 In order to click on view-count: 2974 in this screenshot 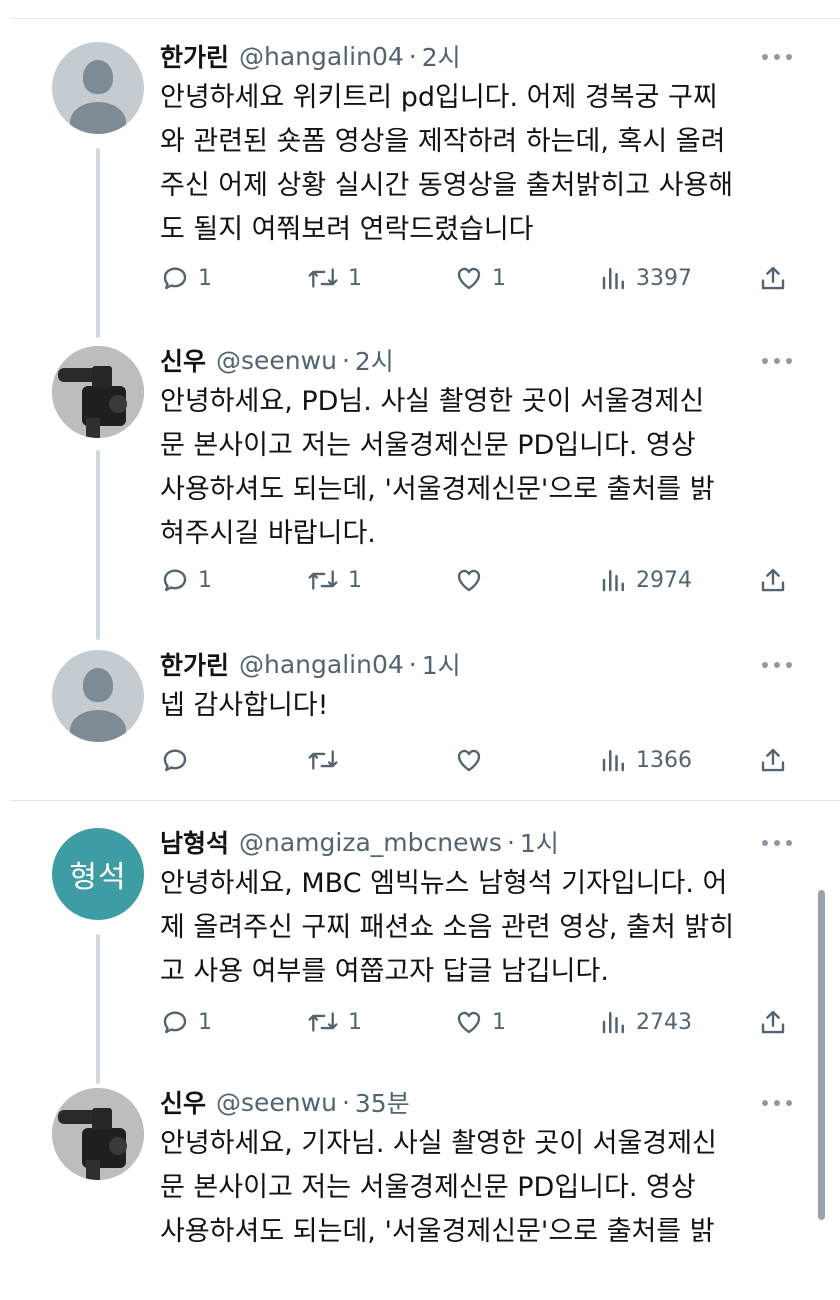, I will do `click(664, 580)`.